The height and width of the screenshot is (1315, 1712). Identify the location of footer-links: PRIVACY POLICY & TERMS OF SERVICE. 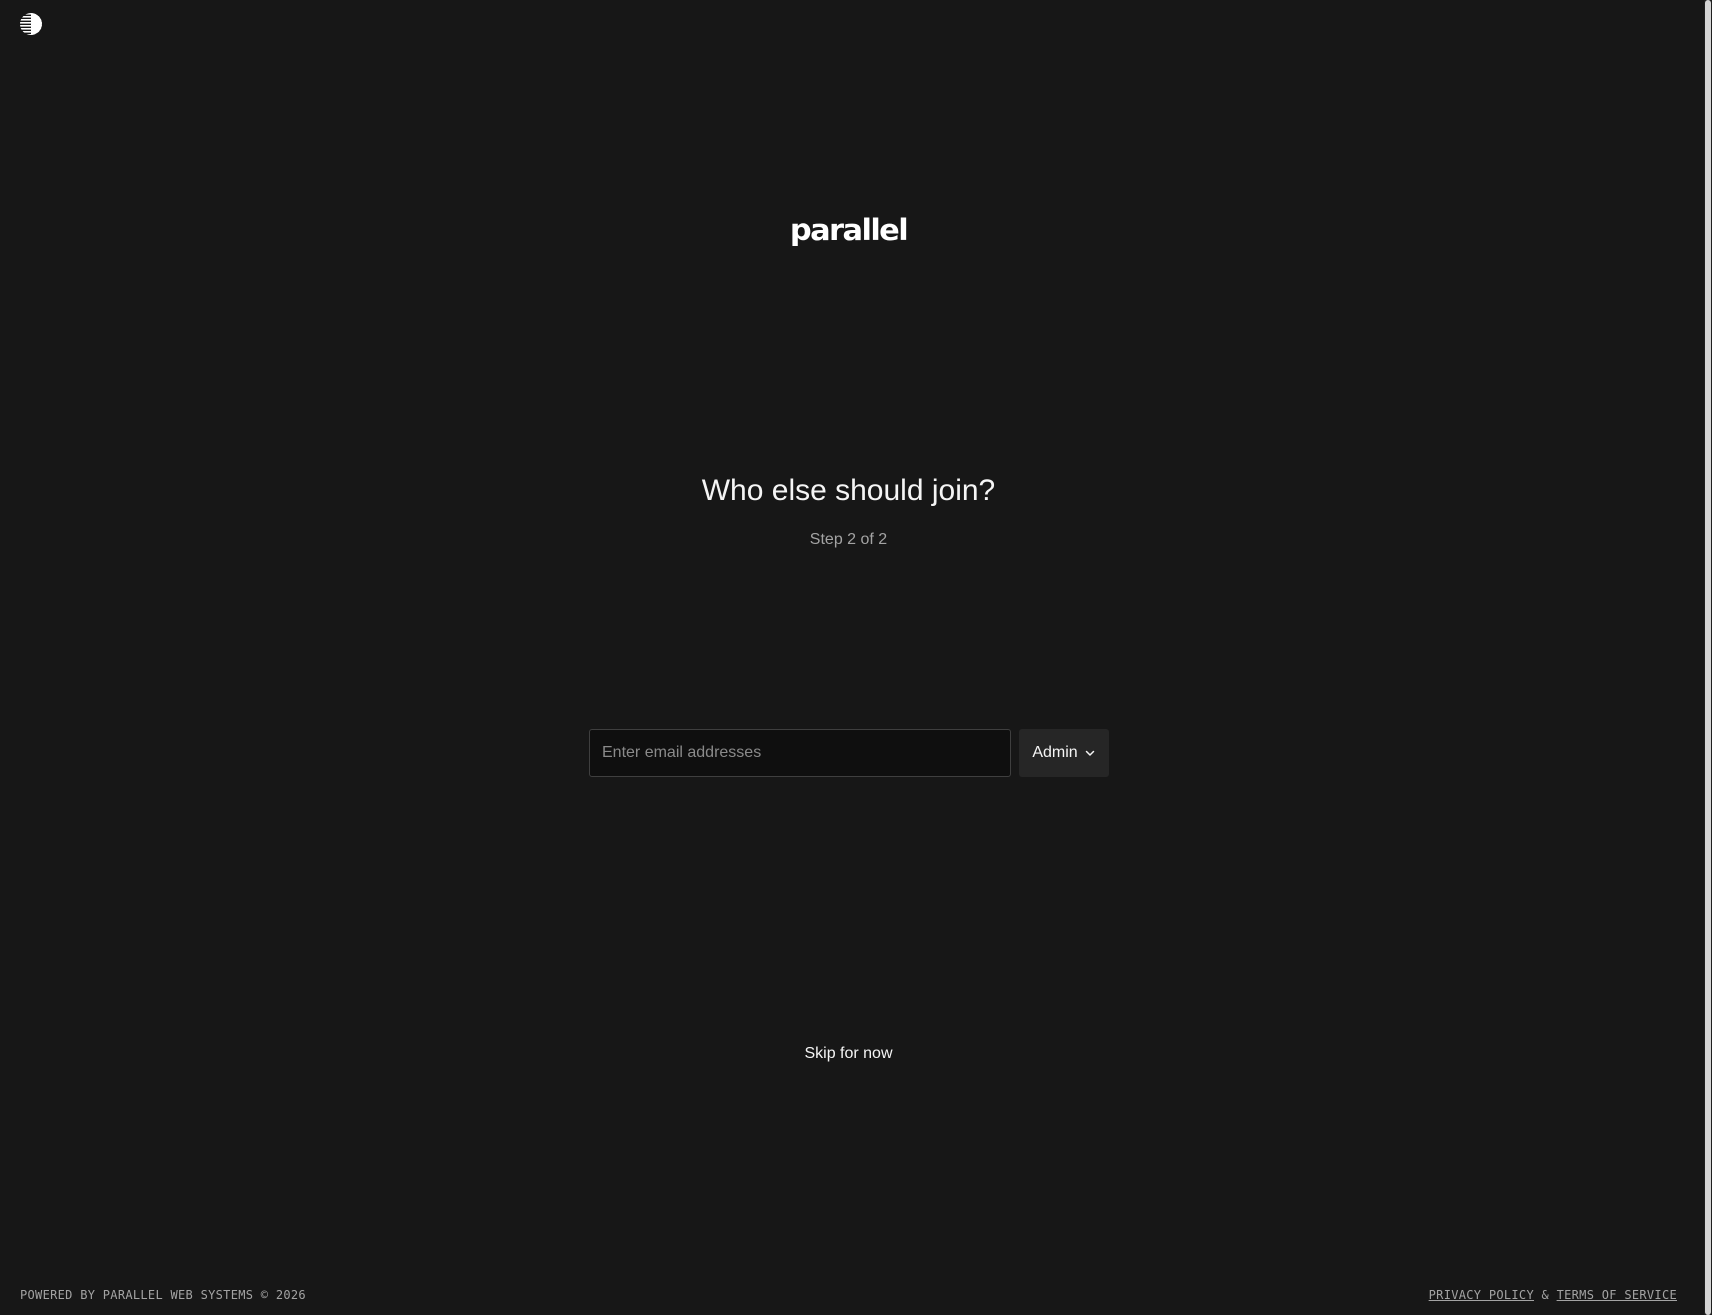
(1553, 1295).